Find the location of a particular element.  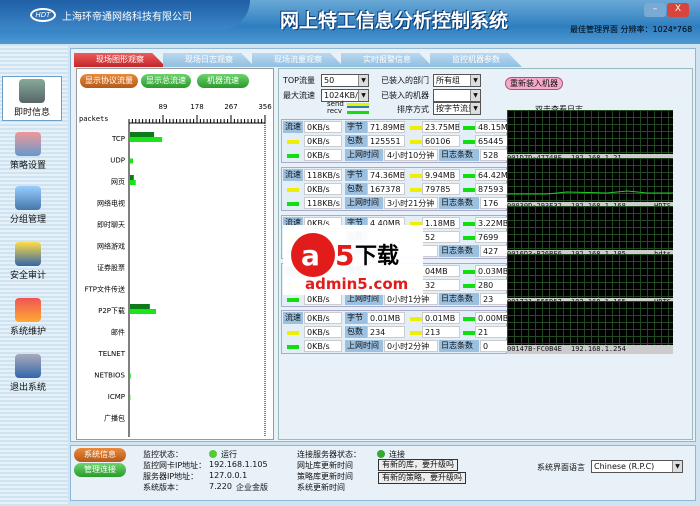

recv-packets: 280 is located at coordinates (491, 285).